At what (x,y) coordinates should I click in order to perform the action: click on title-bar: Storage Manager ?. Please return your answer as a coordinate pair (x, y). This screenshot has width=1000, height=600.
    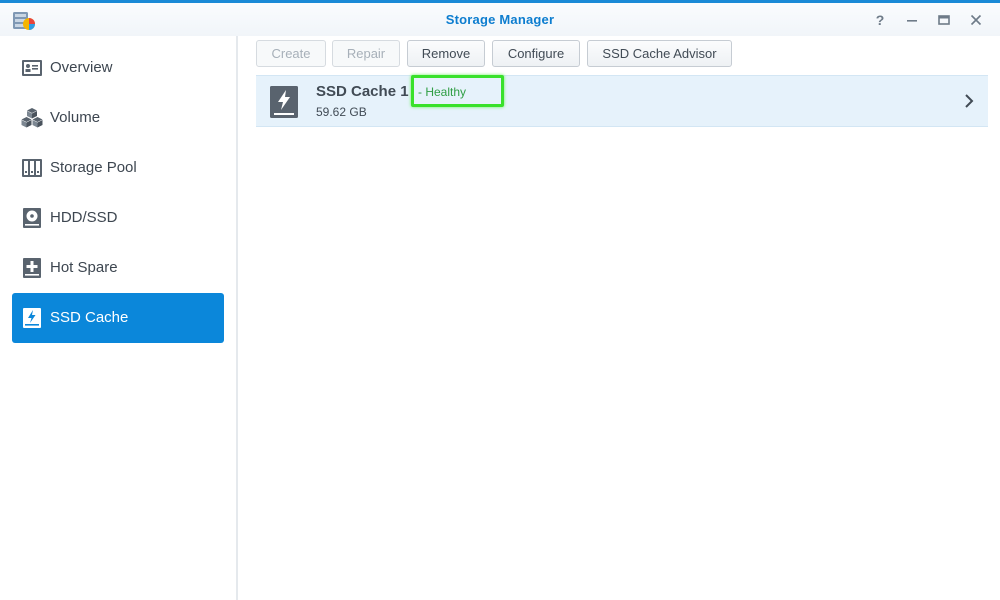
    Looking at the image, I should click on (500, 19).